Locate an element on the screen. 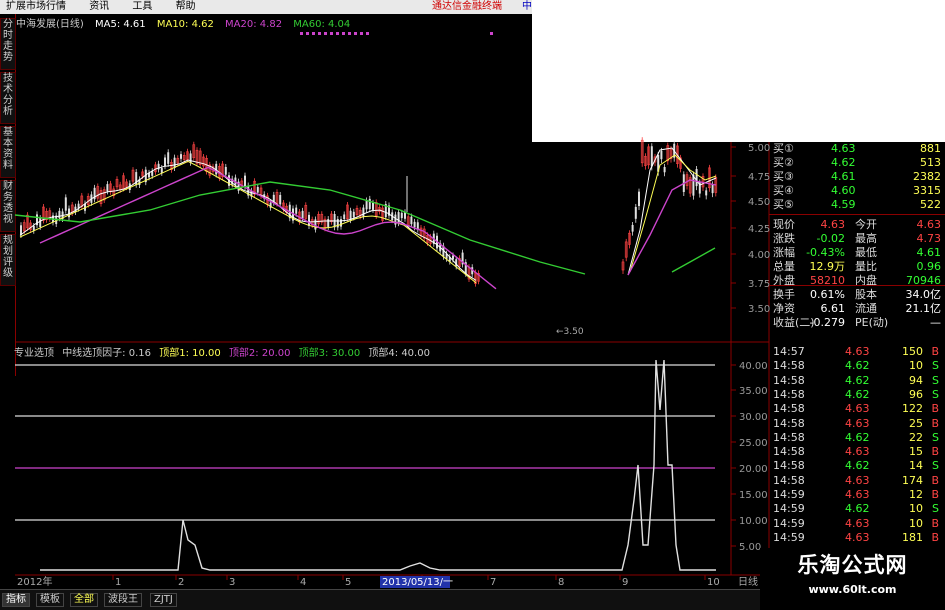 This screenshot has width=945, height=610. month-label: 7 is located at coordinates (493, 582).